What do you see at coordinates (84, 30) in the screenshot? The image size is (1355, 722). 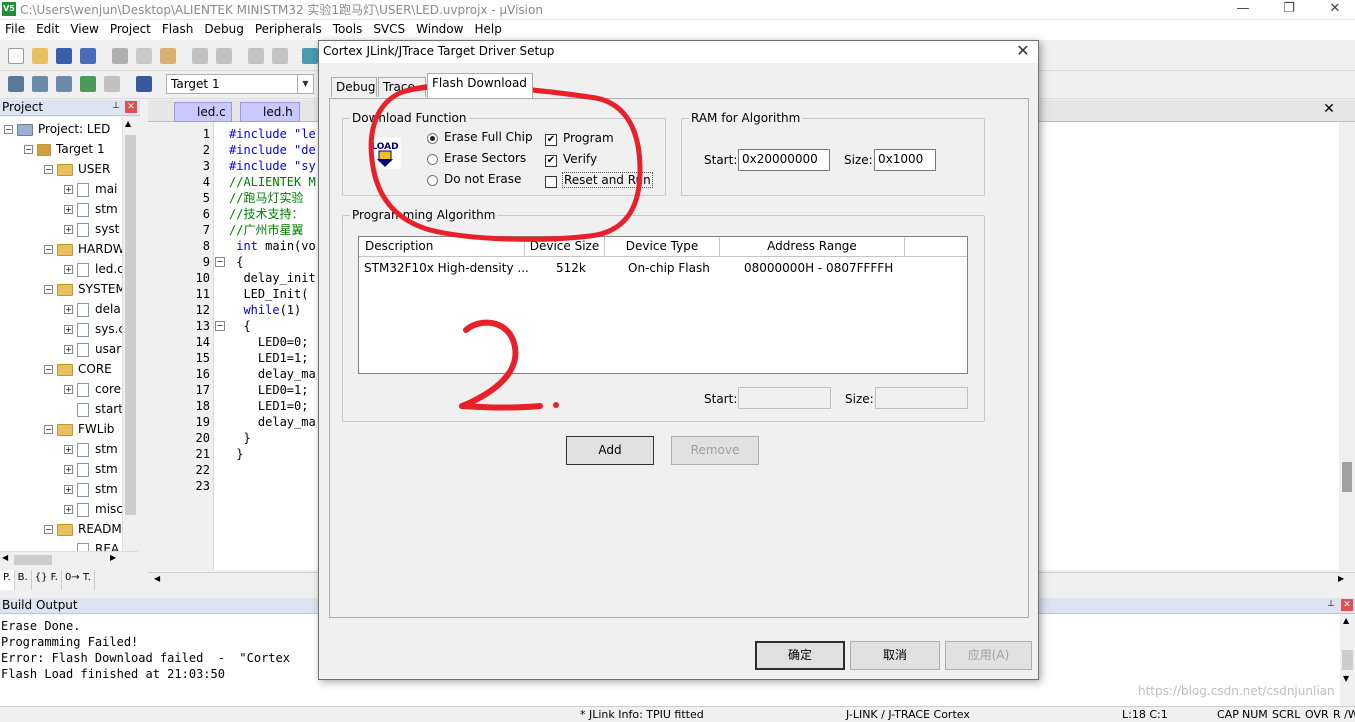 I see `menu-view: View` at bounding box center [84, 30].